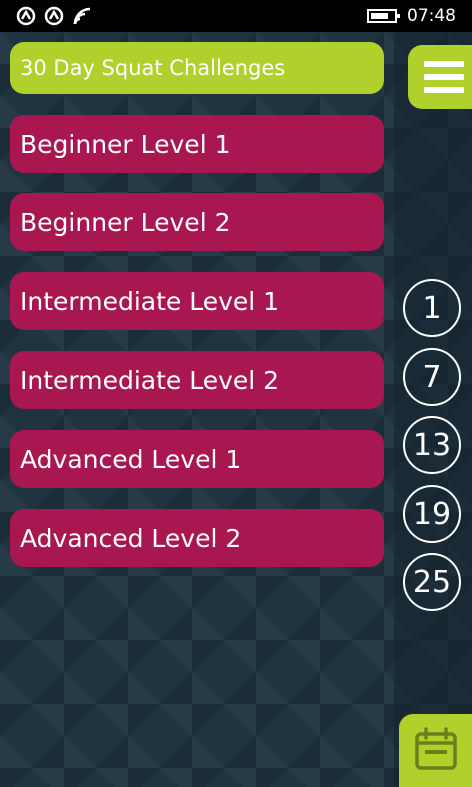  Describe the element at coordinates (197, 459) in the screenshot. I see `level-button-advanced-1: Advanced Level 1` at that location.